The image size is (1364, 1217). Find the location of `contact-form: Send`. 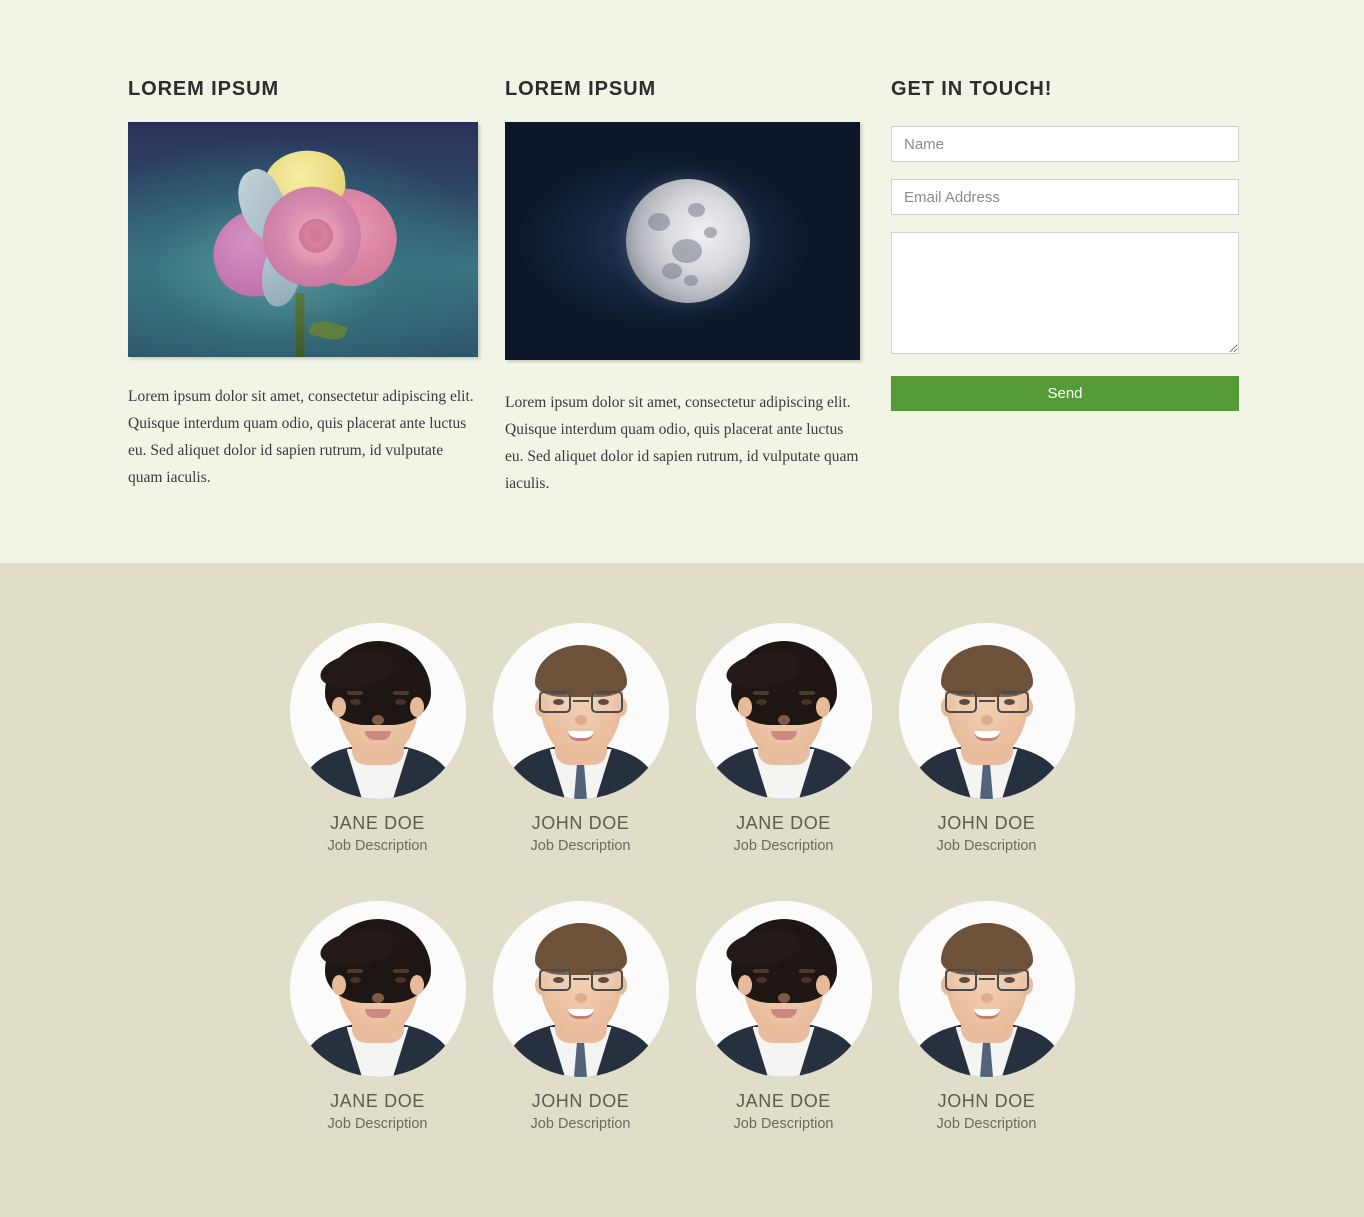

contact-form: Send is located at coordinates (1065, 268).